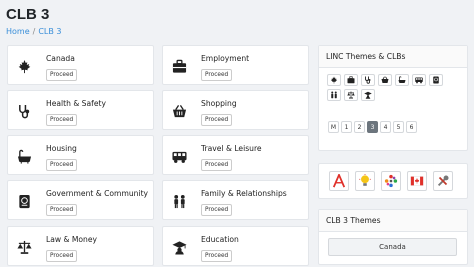  Describe the element at coordinates (97, 193) in the screenshot. I see `theme-card-title: Government & Community` at that location.